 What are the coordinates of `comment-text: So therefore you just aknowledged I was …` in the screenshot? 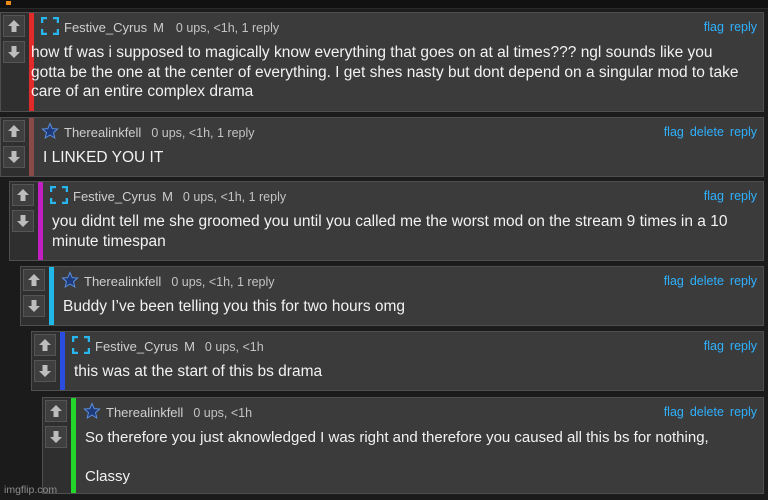 It's located at (422, 457).